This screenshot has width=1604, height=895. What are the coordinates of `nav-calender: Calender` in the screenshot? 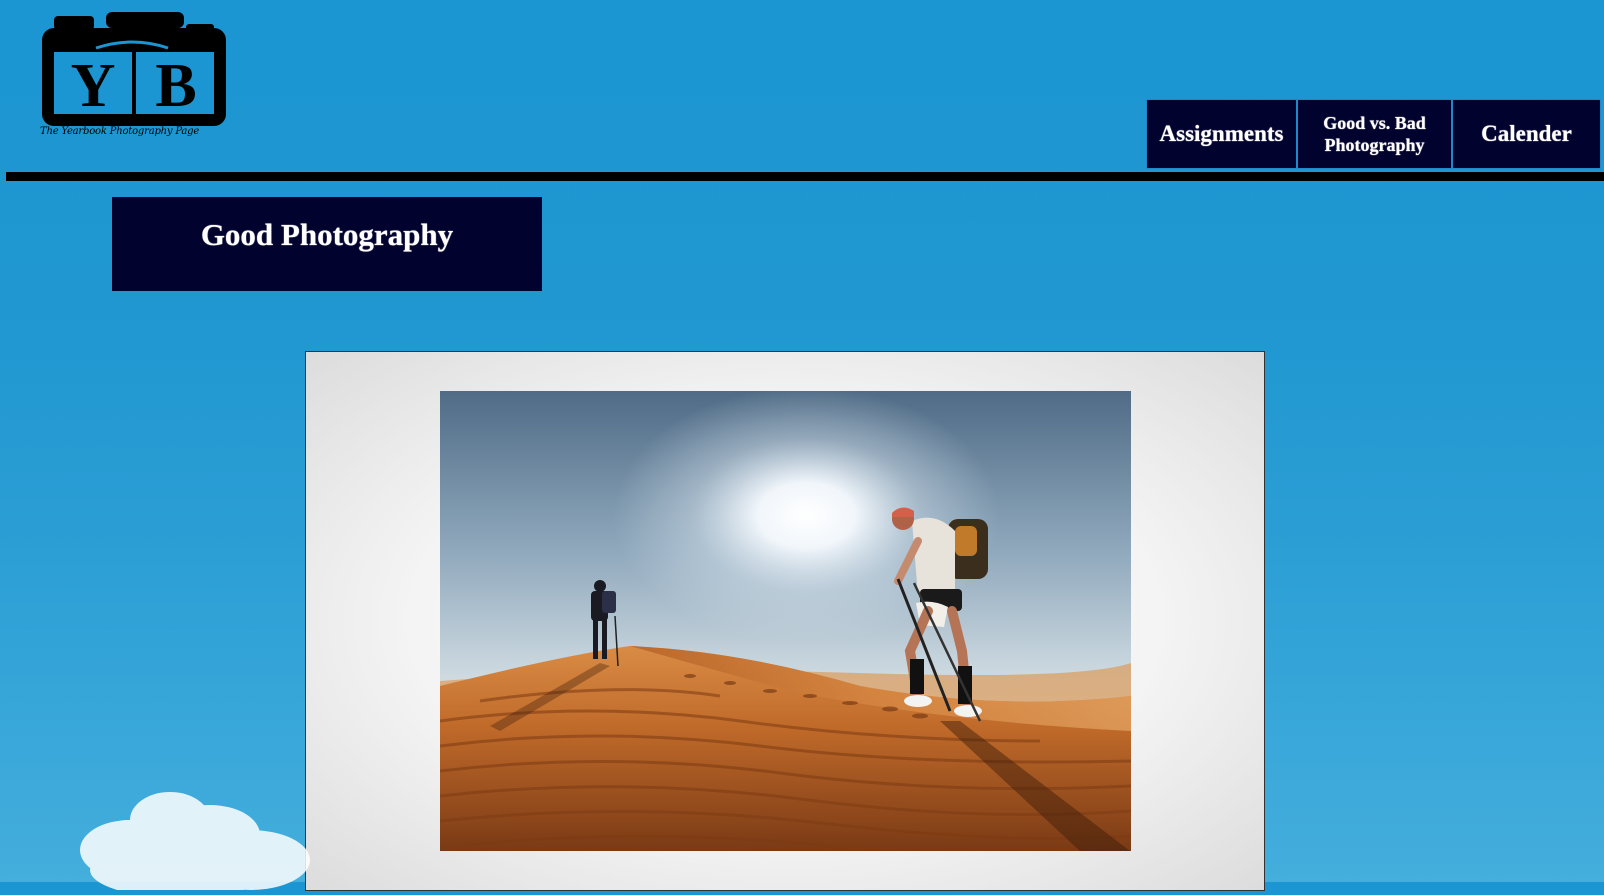 It's located at (1526, 134).